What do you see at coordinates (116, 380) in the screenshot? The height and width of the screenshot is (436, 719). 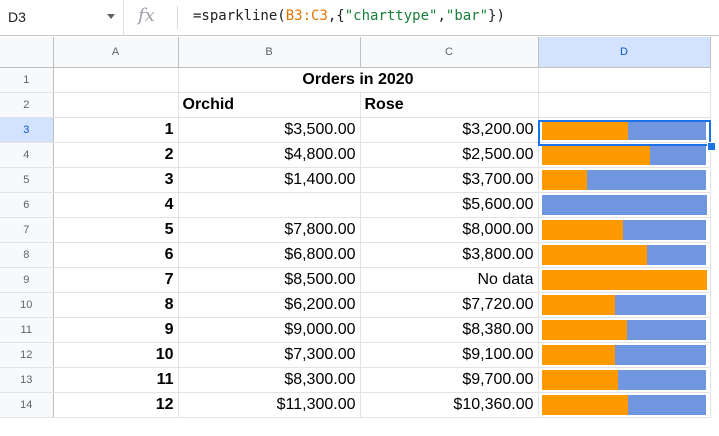 I see `row-index-cell: 11` at bounding box center [116, 380].